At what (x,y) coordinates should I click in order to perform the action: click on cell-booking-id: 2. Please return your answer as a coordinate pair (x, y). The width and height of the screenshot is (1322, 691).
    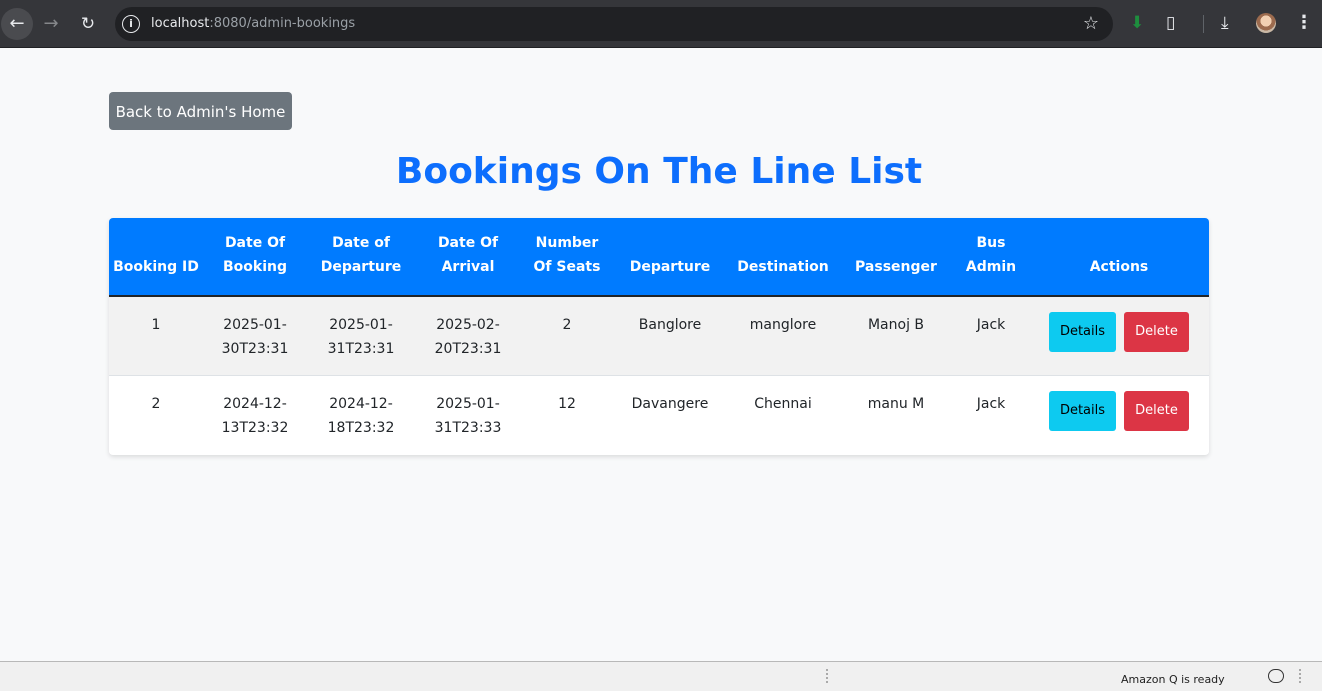
    Looking at the image, I should click on (156, 403).